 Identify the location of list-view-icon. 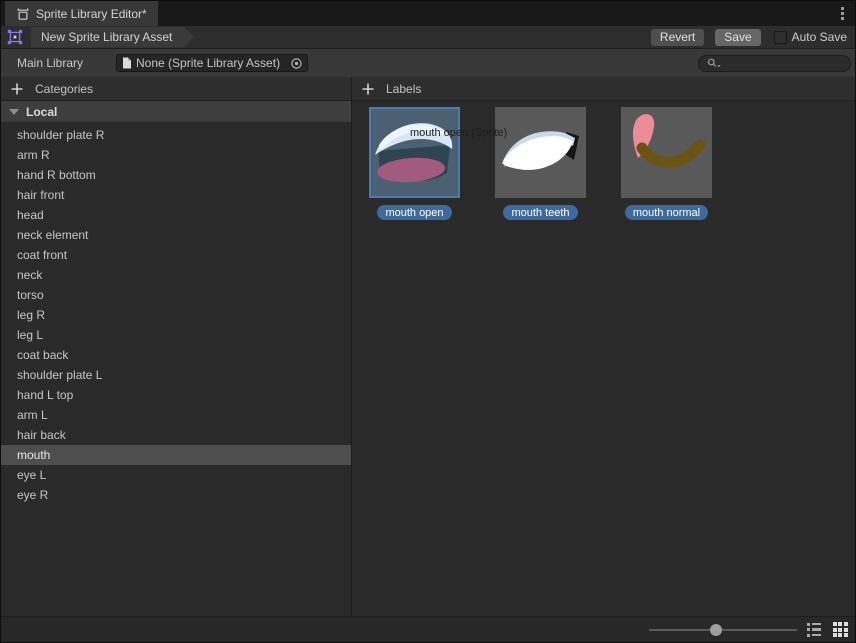
(814, 630).